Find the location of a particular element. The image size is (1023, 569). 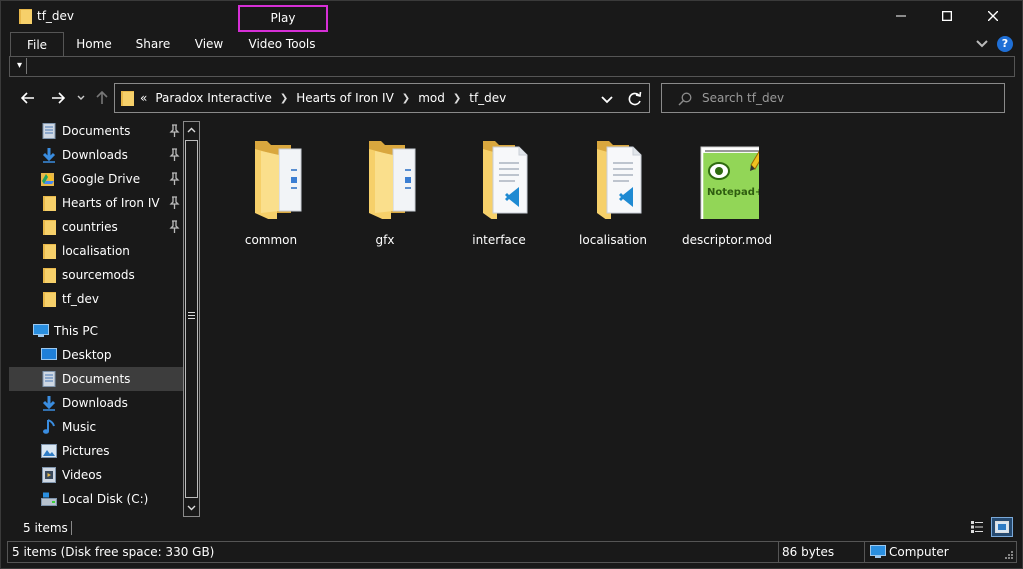

back-button is located at coordinates (28, 98).